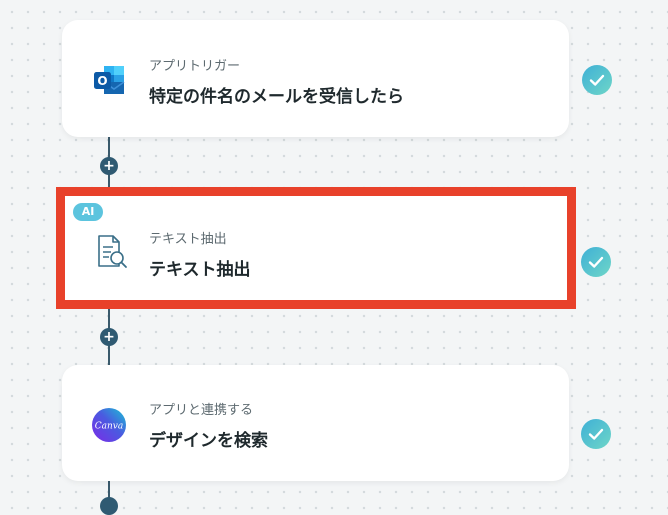  Describe the element at coordinates (201, 410) in the screenshot. I see `step-type-label: アプリと連携する` at that location.